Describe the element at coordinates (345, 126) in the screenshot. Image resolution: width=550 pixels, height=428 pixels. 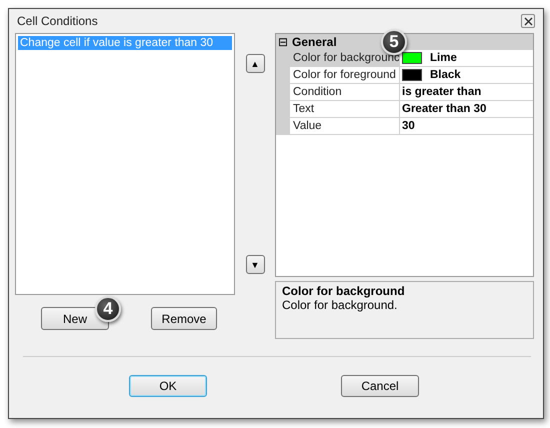
I see `property-name: Value` at that location.